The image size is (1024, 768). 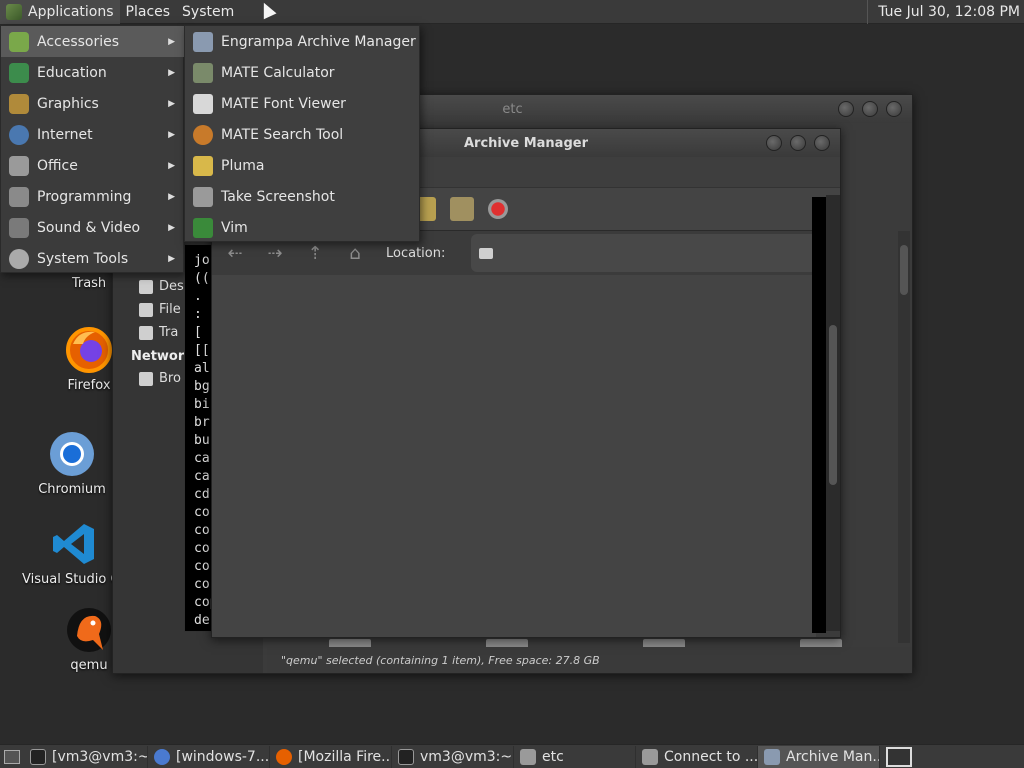 What do you see at coordinates (202, 458) in the screenshot?
I see `terminal-line: ca` at bounding box center [202, 458].